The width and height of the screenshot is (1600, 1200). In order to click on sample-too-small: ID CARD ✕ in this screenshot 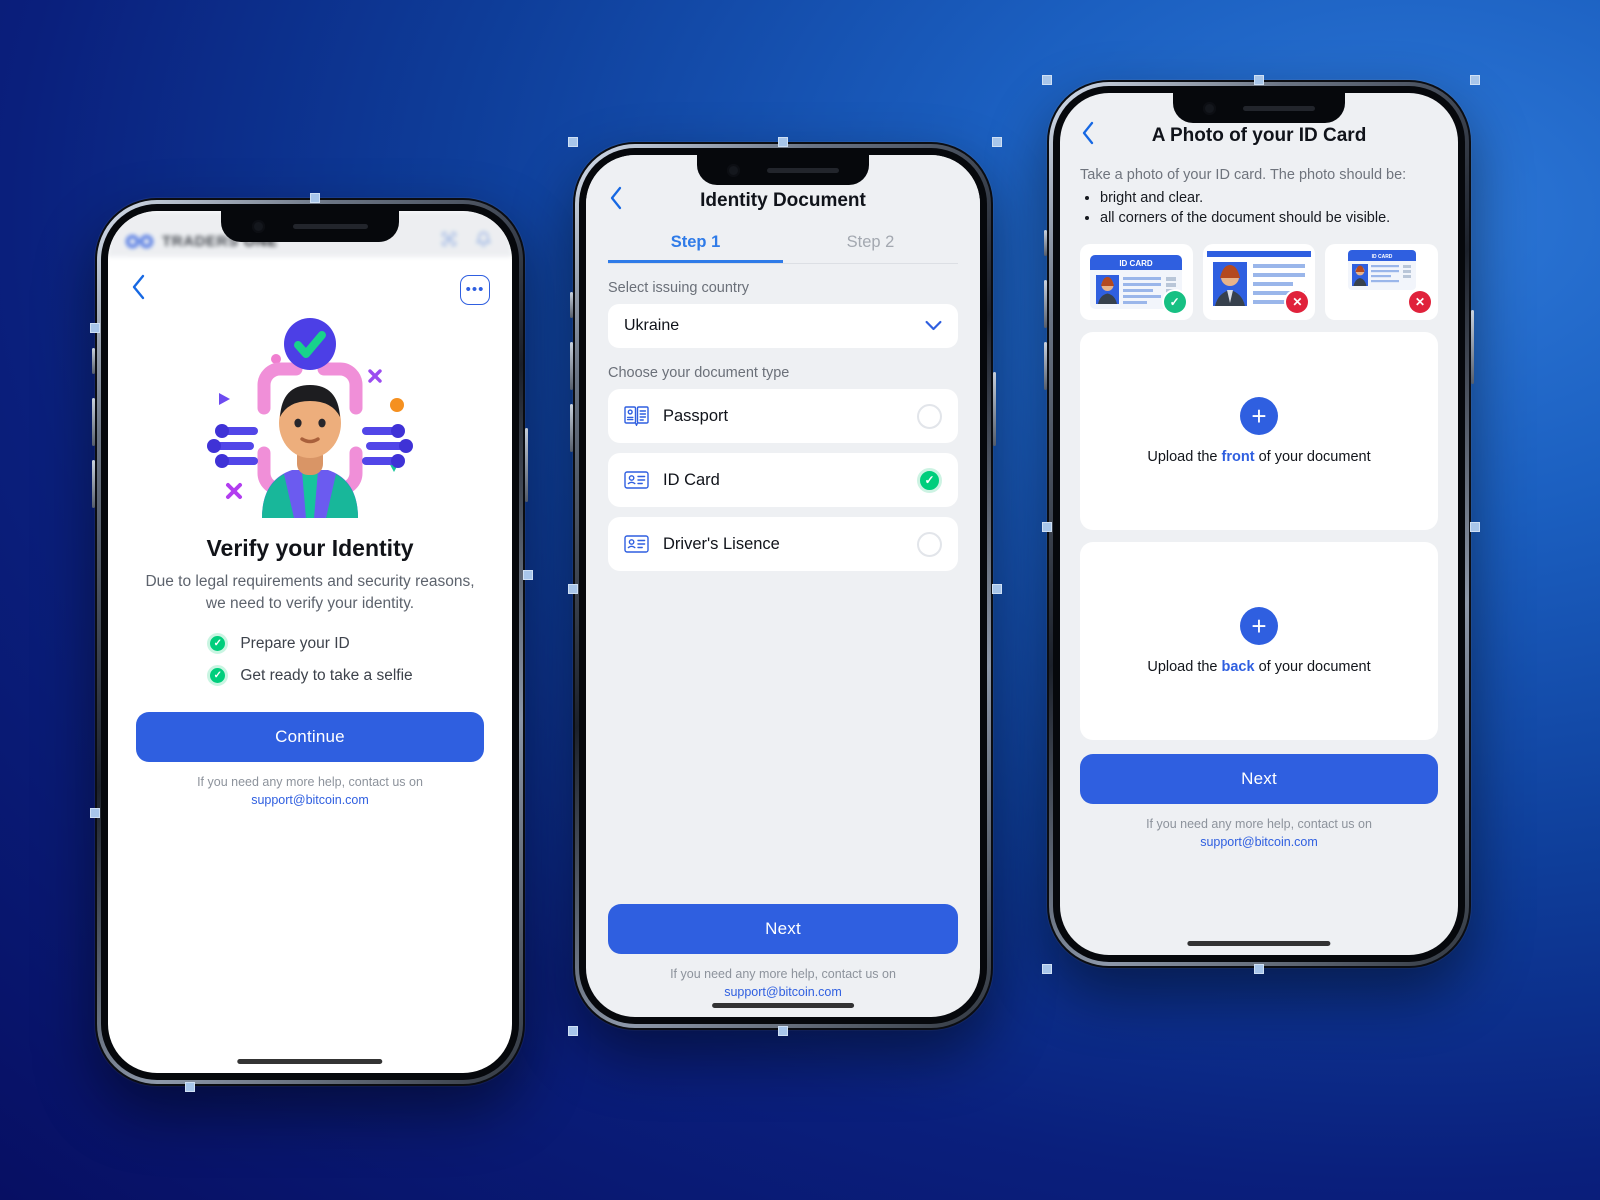, I will do `click(1382, 282)`.